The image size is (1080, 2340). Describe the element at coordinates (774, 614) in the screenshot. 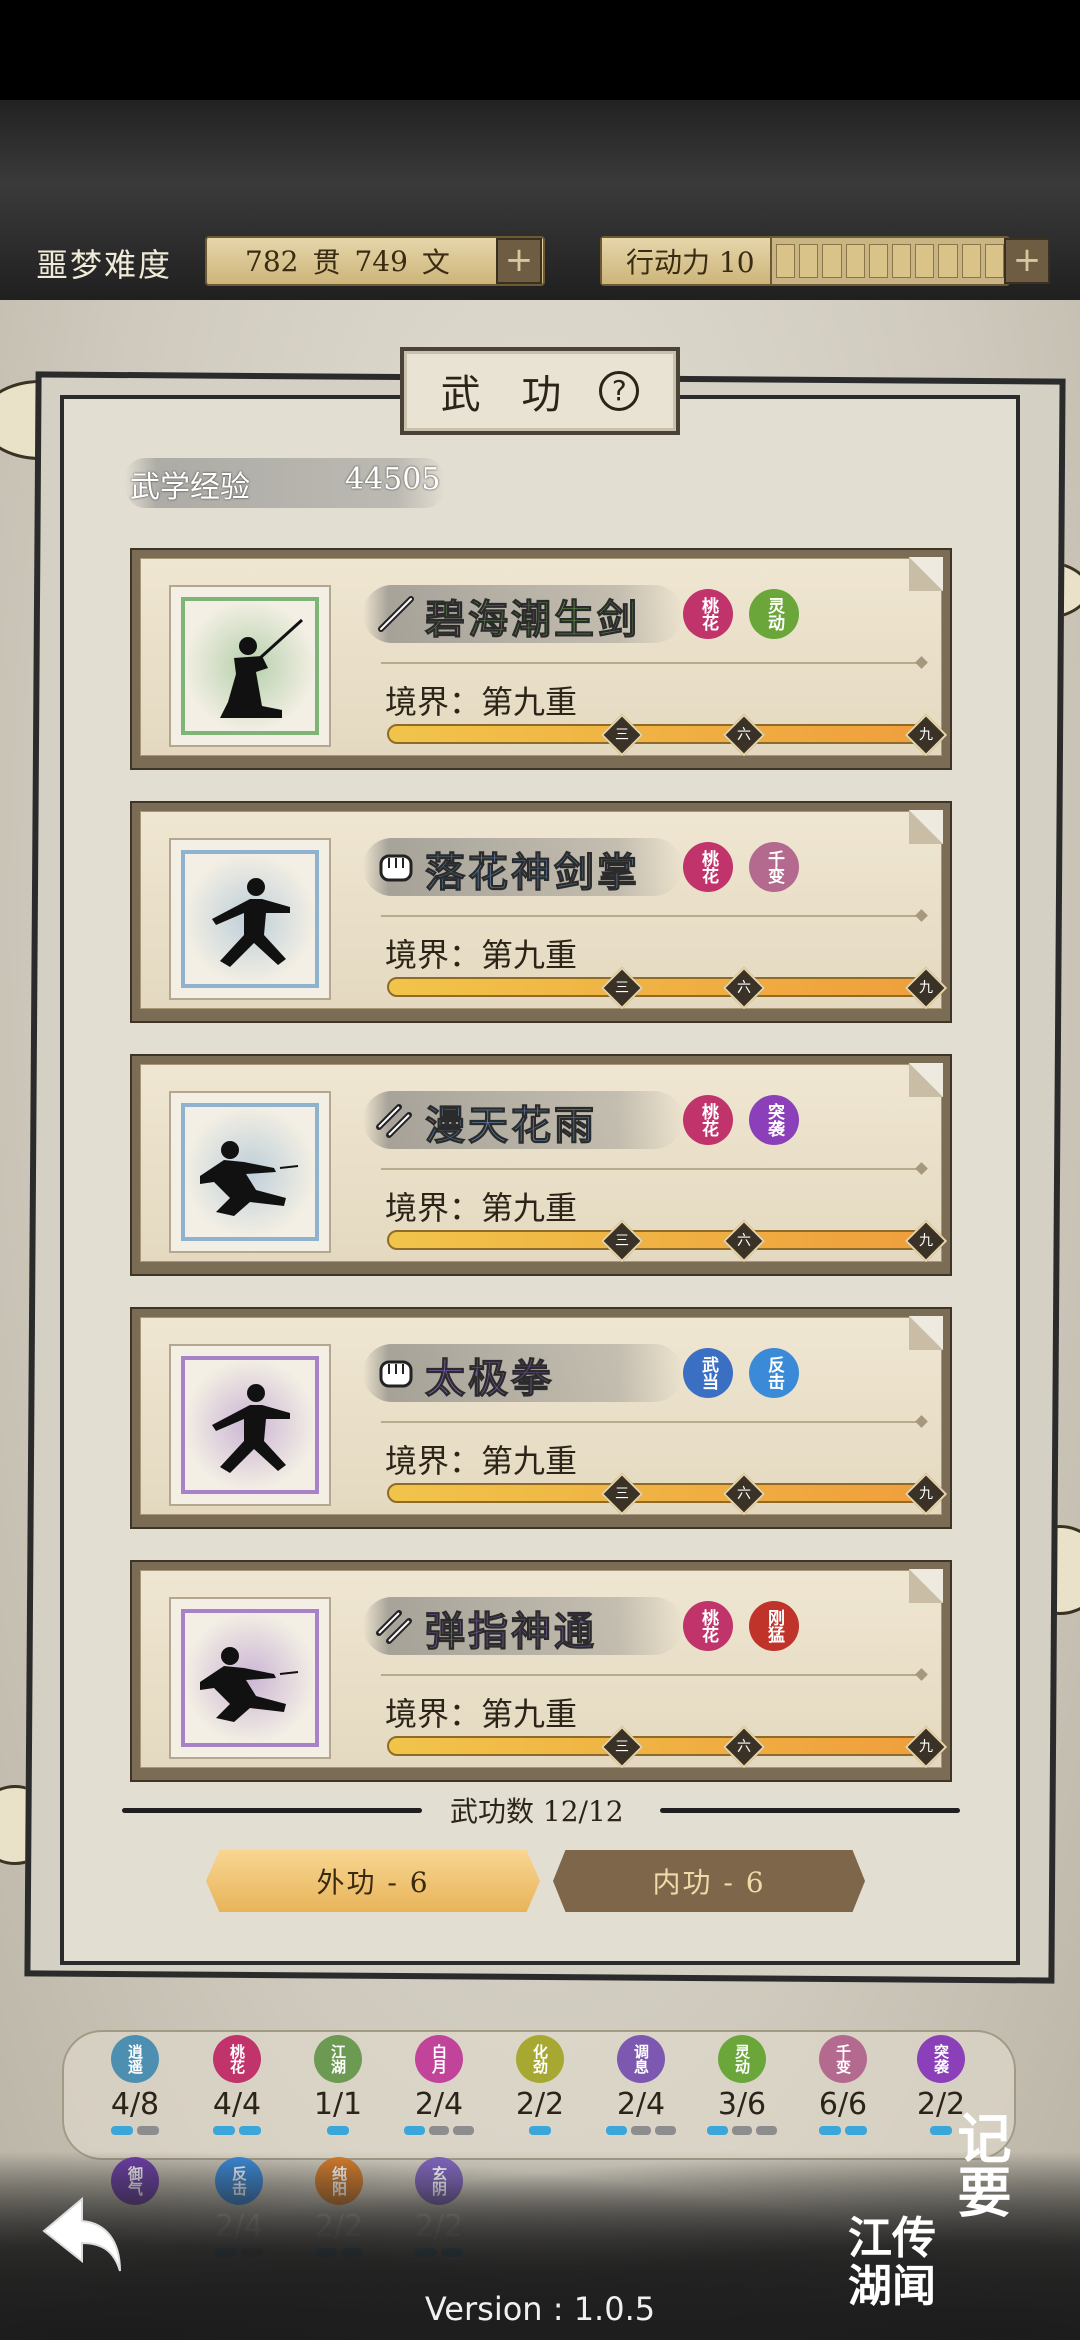

I see `skill-tag: 灵动` at that location.